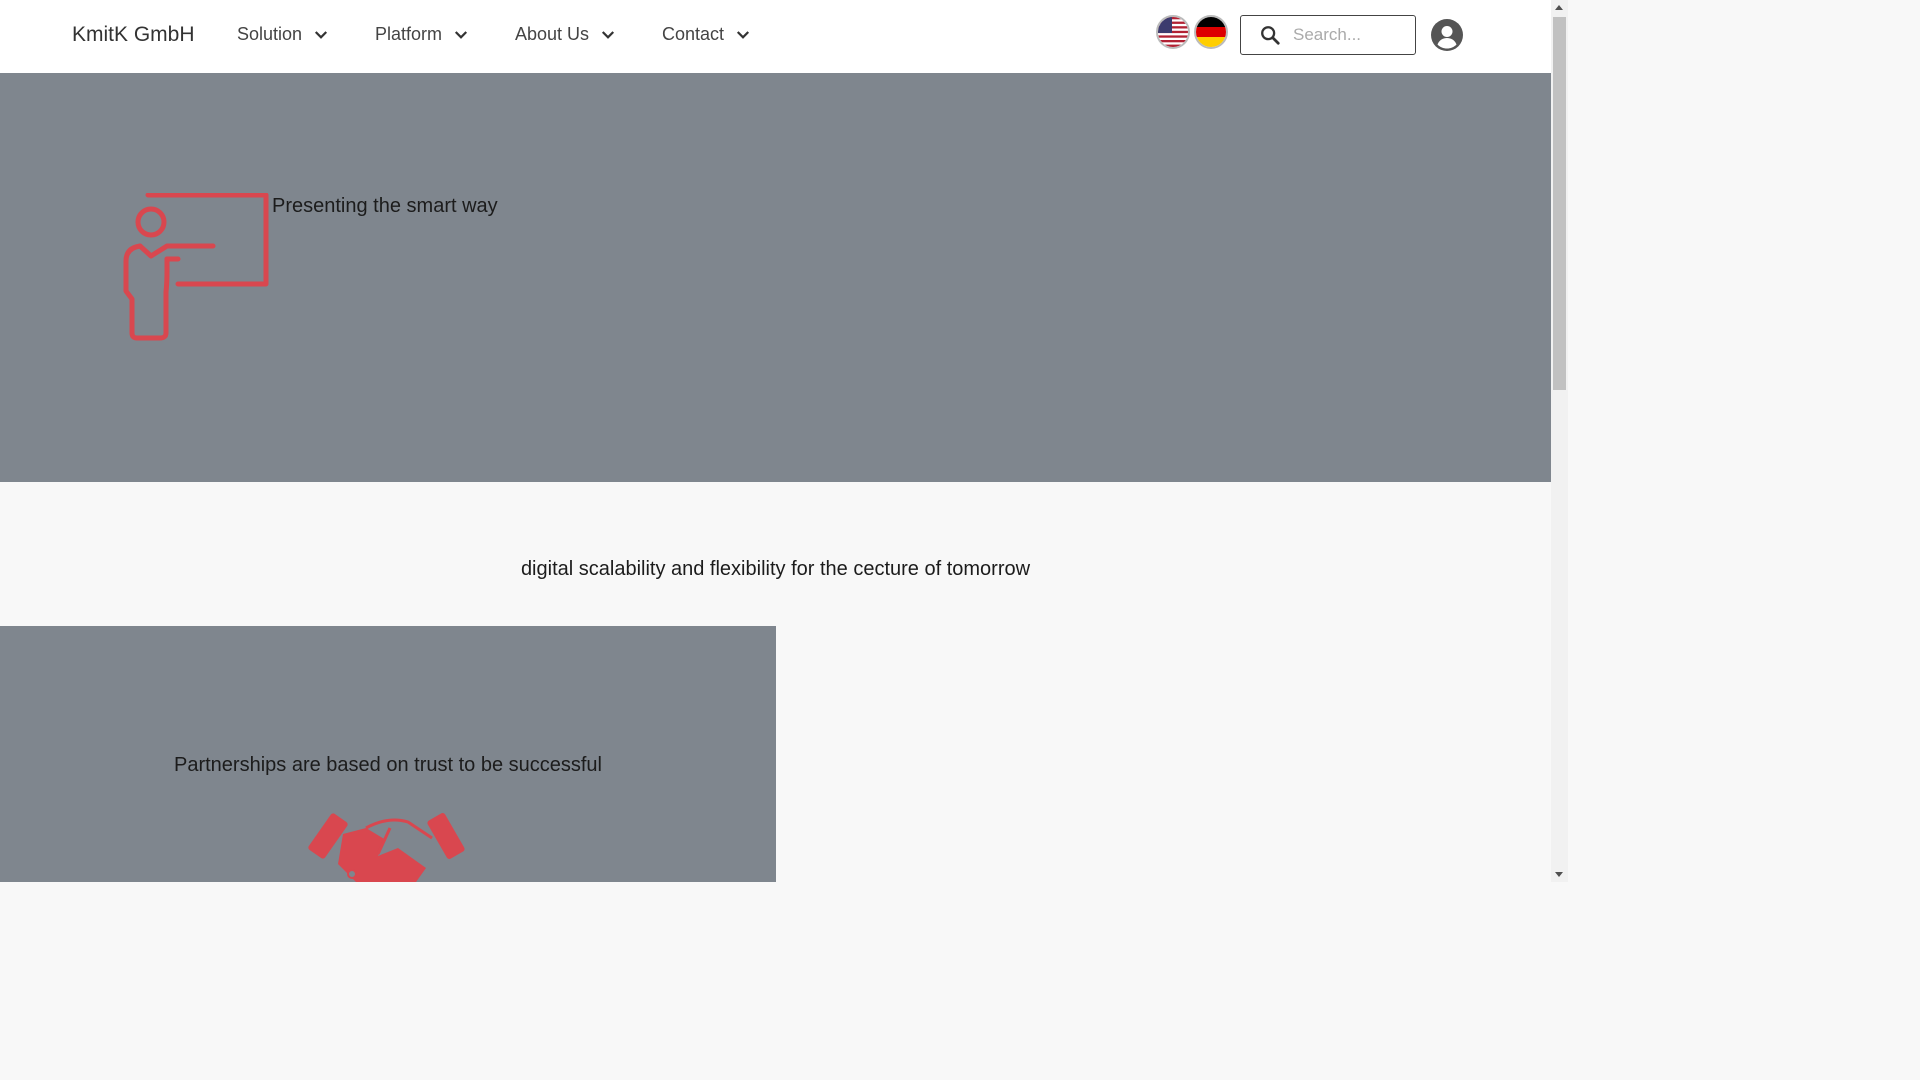 The image size is (1920, 1080). What do you see at coordinates (1447, 35) in the screenshot?
I see `user-account-icon` at bounding box center [1447, 35].